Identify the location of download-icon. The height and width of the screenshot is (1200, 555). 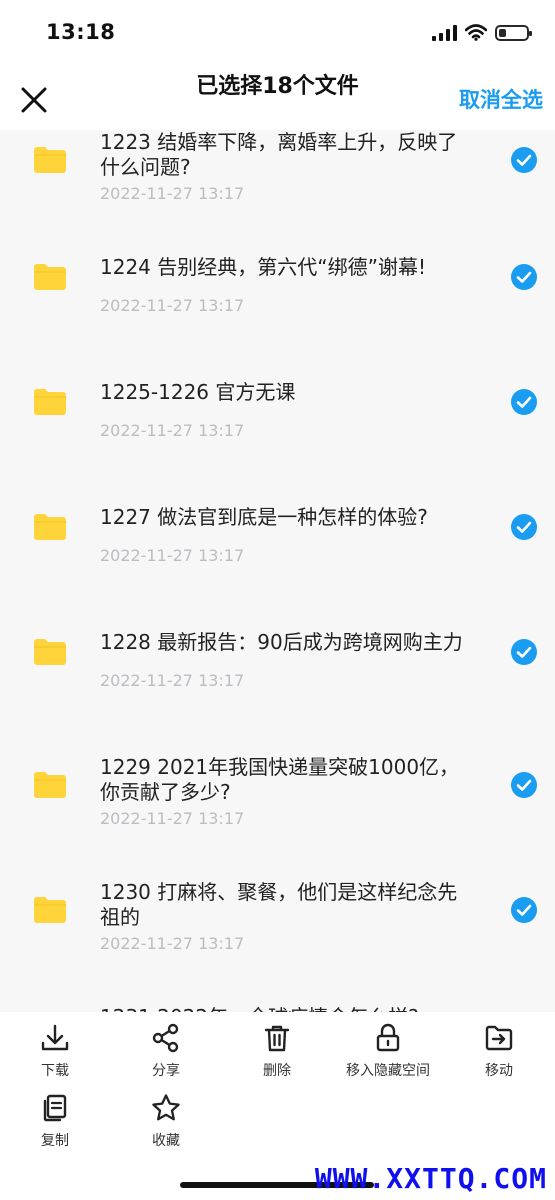
(55, 1037).